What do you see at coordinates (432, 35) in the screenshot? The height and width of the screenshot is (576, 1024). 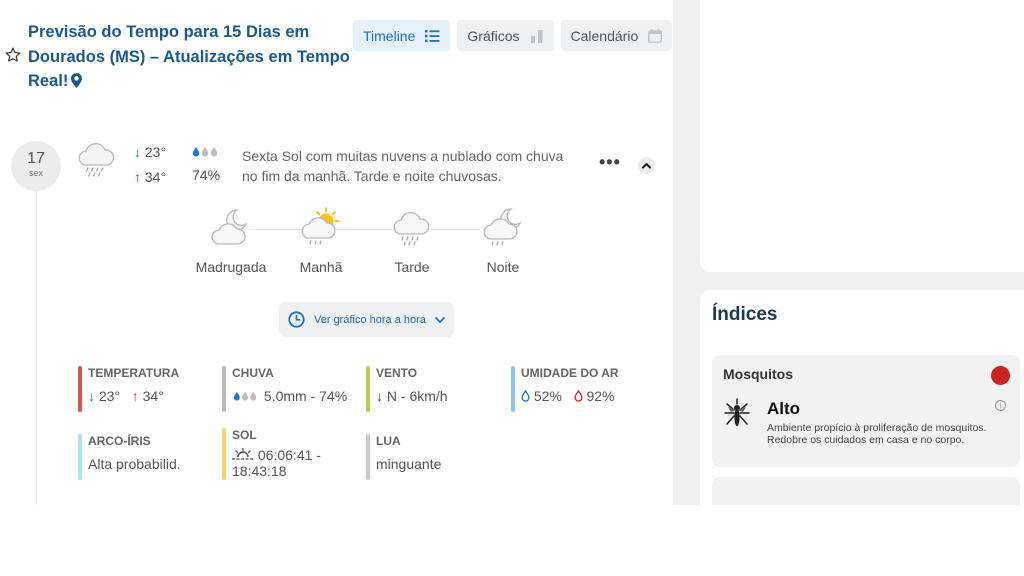 I see `list-icon` at bounding box center [432, 35].